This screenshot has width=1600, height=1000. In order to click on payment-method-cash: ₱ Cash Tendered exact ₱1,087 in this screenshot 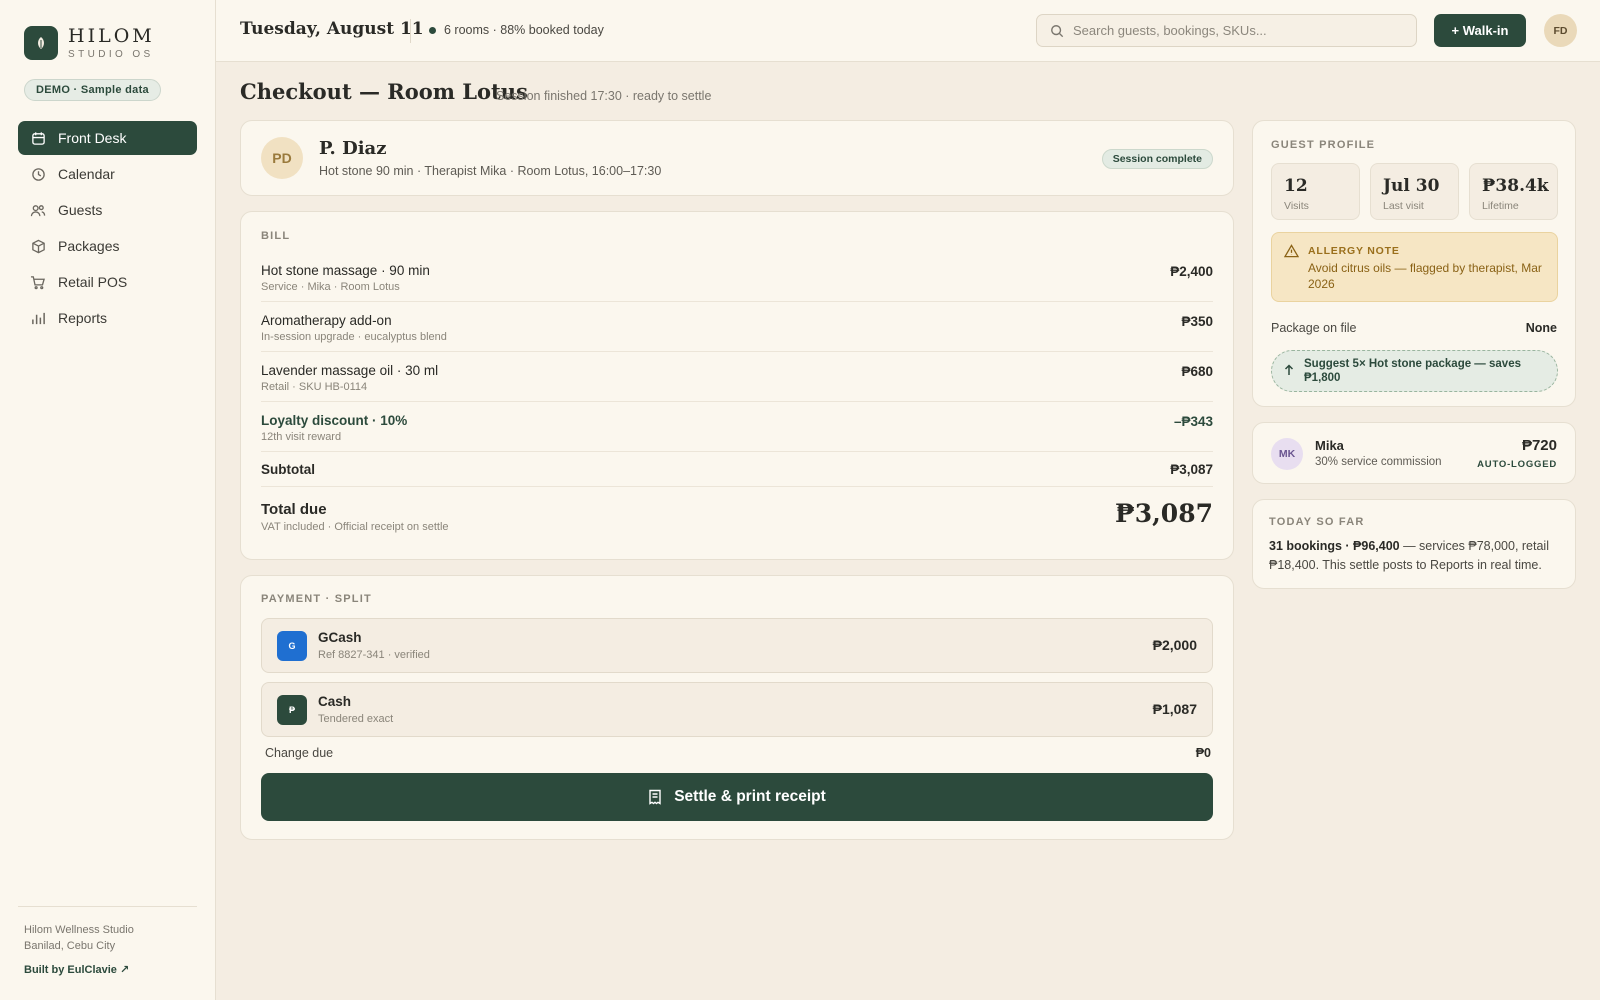, I will do `click(737, 709)`.